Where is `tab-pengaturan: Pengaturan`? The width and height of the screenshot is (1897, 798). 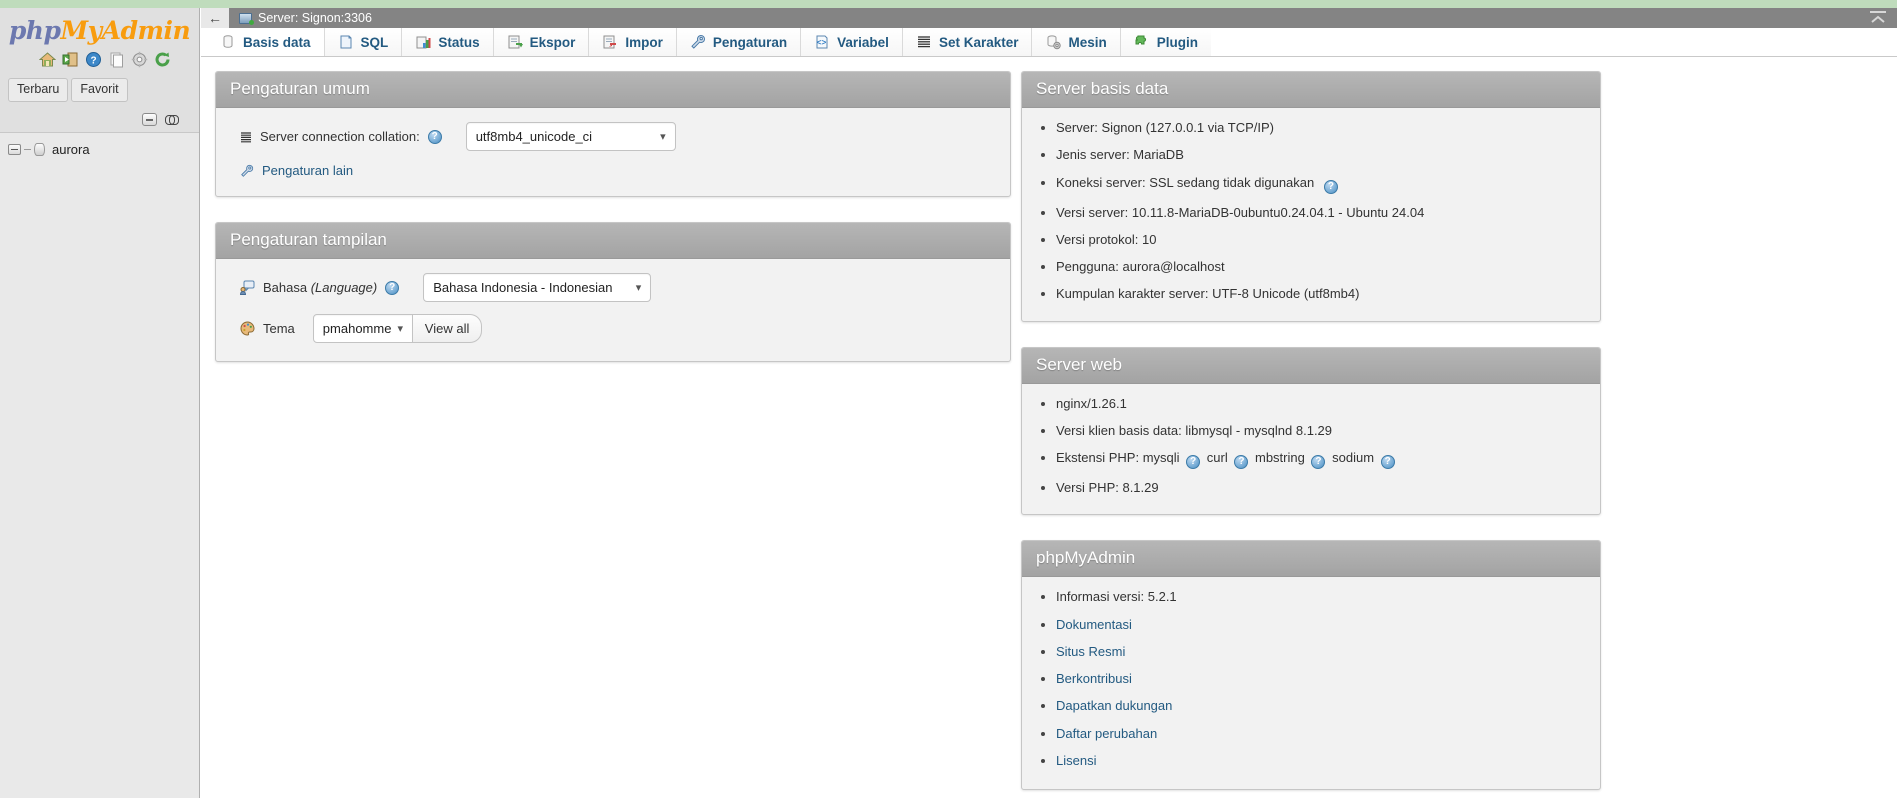 tab-pengaturan: Pengaturan is located at coordinates (739, 42).